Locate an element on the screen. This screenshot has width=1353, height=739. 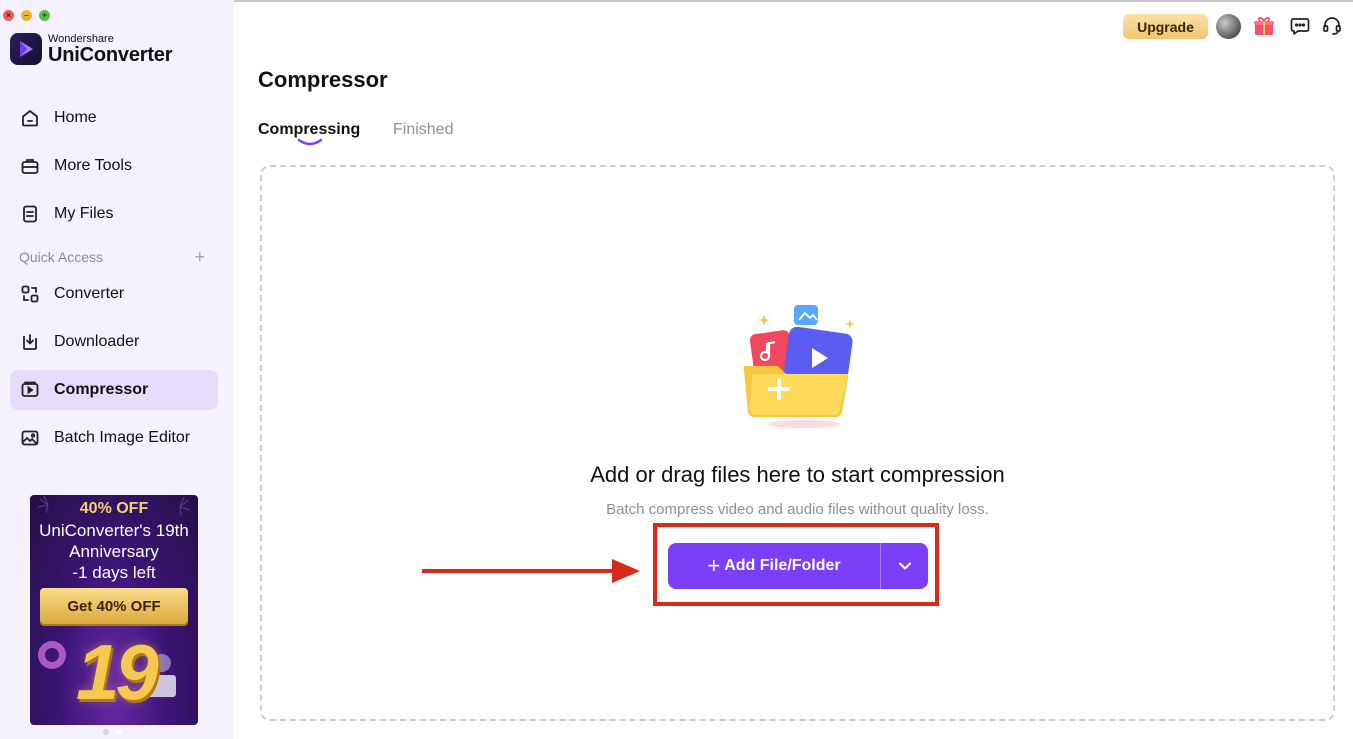
close-window-button: × is located at coordinates (8, 15).